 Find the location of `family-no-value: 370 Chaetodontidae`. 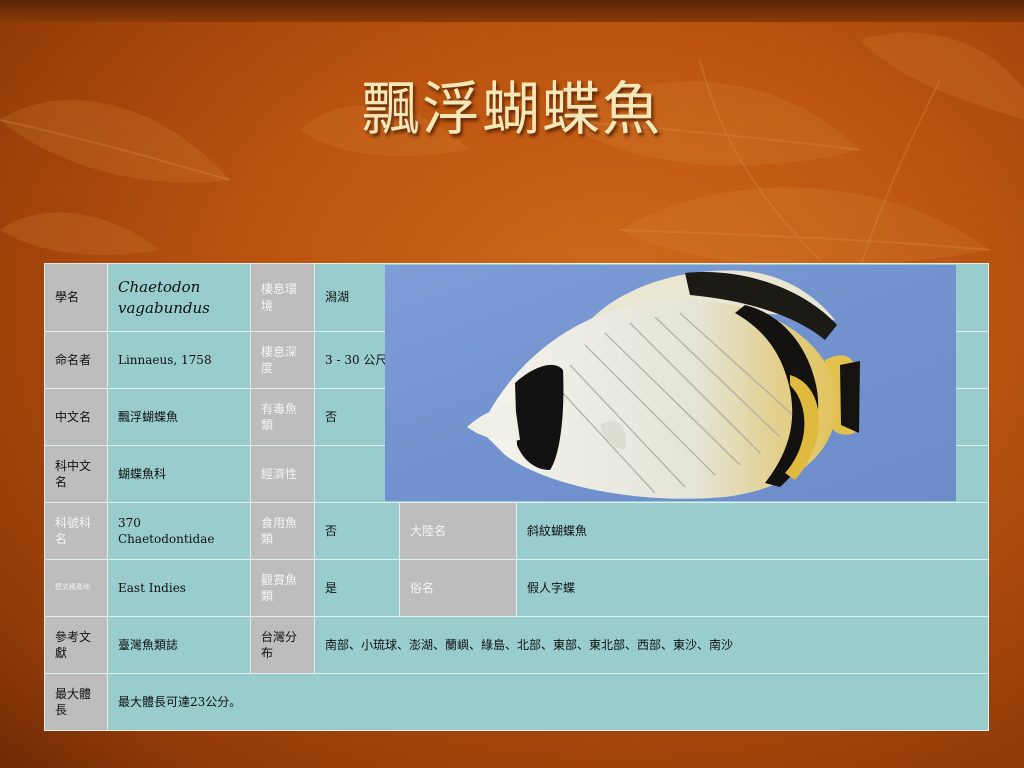

family-no-value: 370 Chaetodontidae is located at coordinates (179, 531).